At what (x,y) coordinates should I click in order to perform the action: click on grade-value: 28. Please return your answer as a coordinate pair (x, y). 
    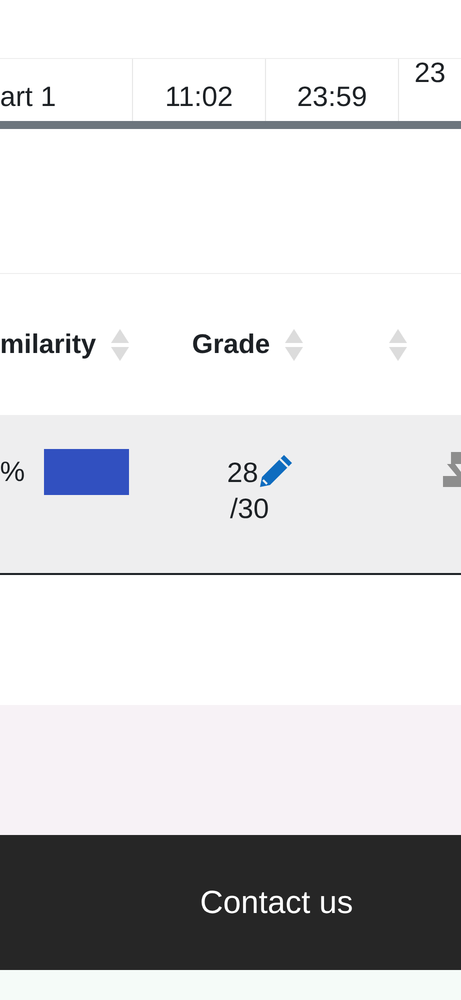
    Looking at the image, I should click on (242, 473).